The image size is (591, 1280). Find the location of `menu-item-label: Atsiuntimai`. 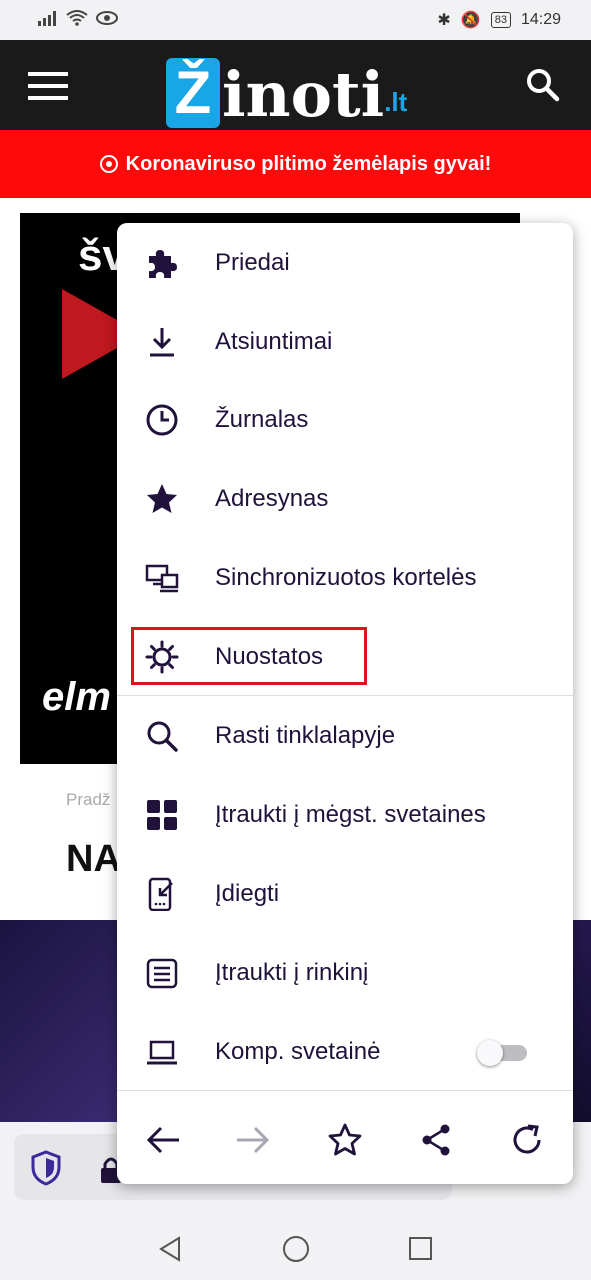

menu-item-label: Atsiuntimai is located at coordinates (274, 341).